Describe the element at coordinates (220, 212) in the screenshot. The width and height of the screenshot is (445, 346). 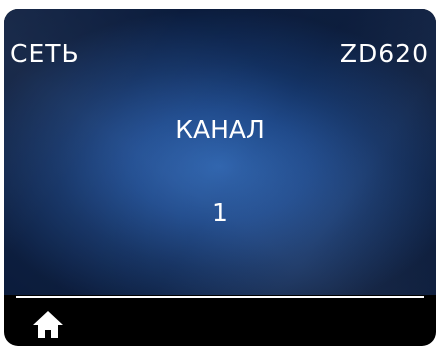
I see `setting-value: 1` at that location.